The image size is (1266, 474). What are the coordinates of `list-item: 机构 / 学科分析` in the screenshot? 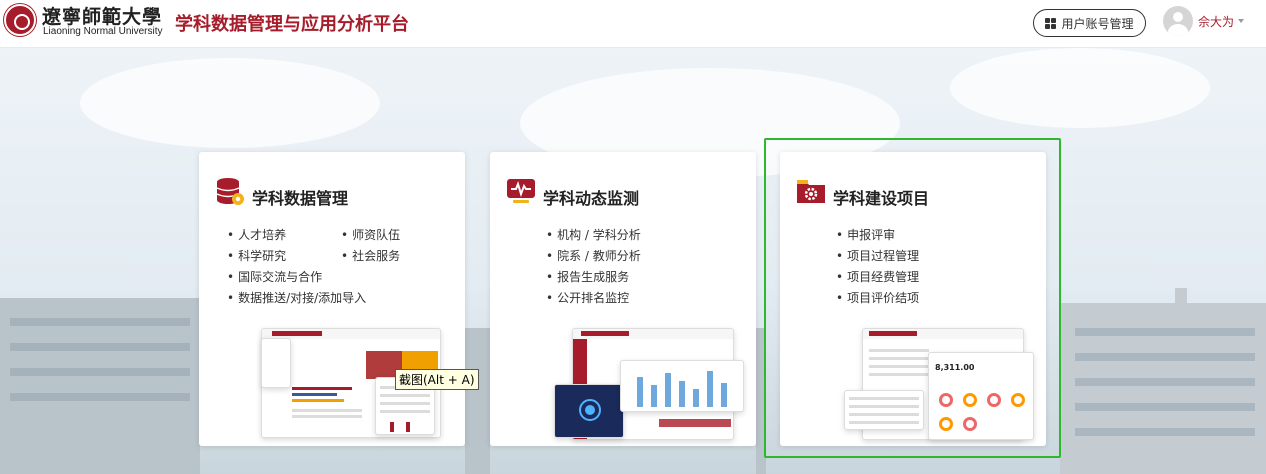 It's located at (593, 235).